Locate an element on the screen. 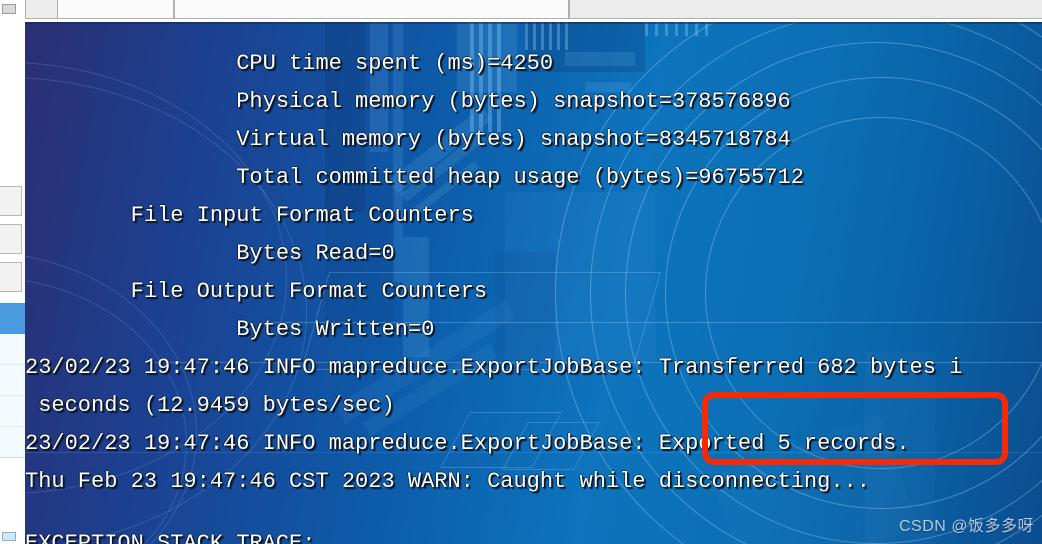  chrome-tab-right-fragment is located at coordinates (805, 9).